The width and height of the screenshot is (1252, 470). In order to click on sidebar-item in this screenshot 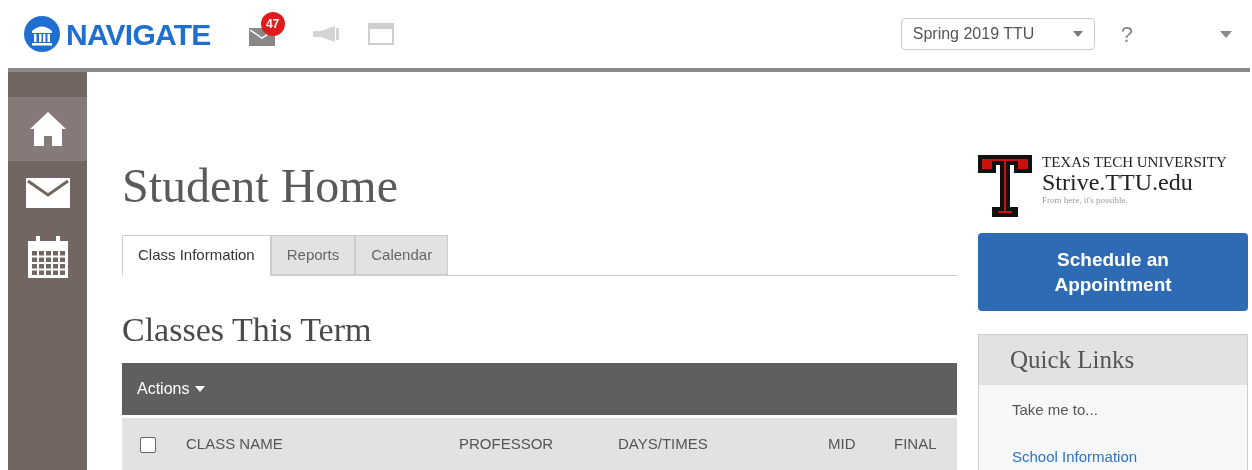, I will do `click(47, 129)`.